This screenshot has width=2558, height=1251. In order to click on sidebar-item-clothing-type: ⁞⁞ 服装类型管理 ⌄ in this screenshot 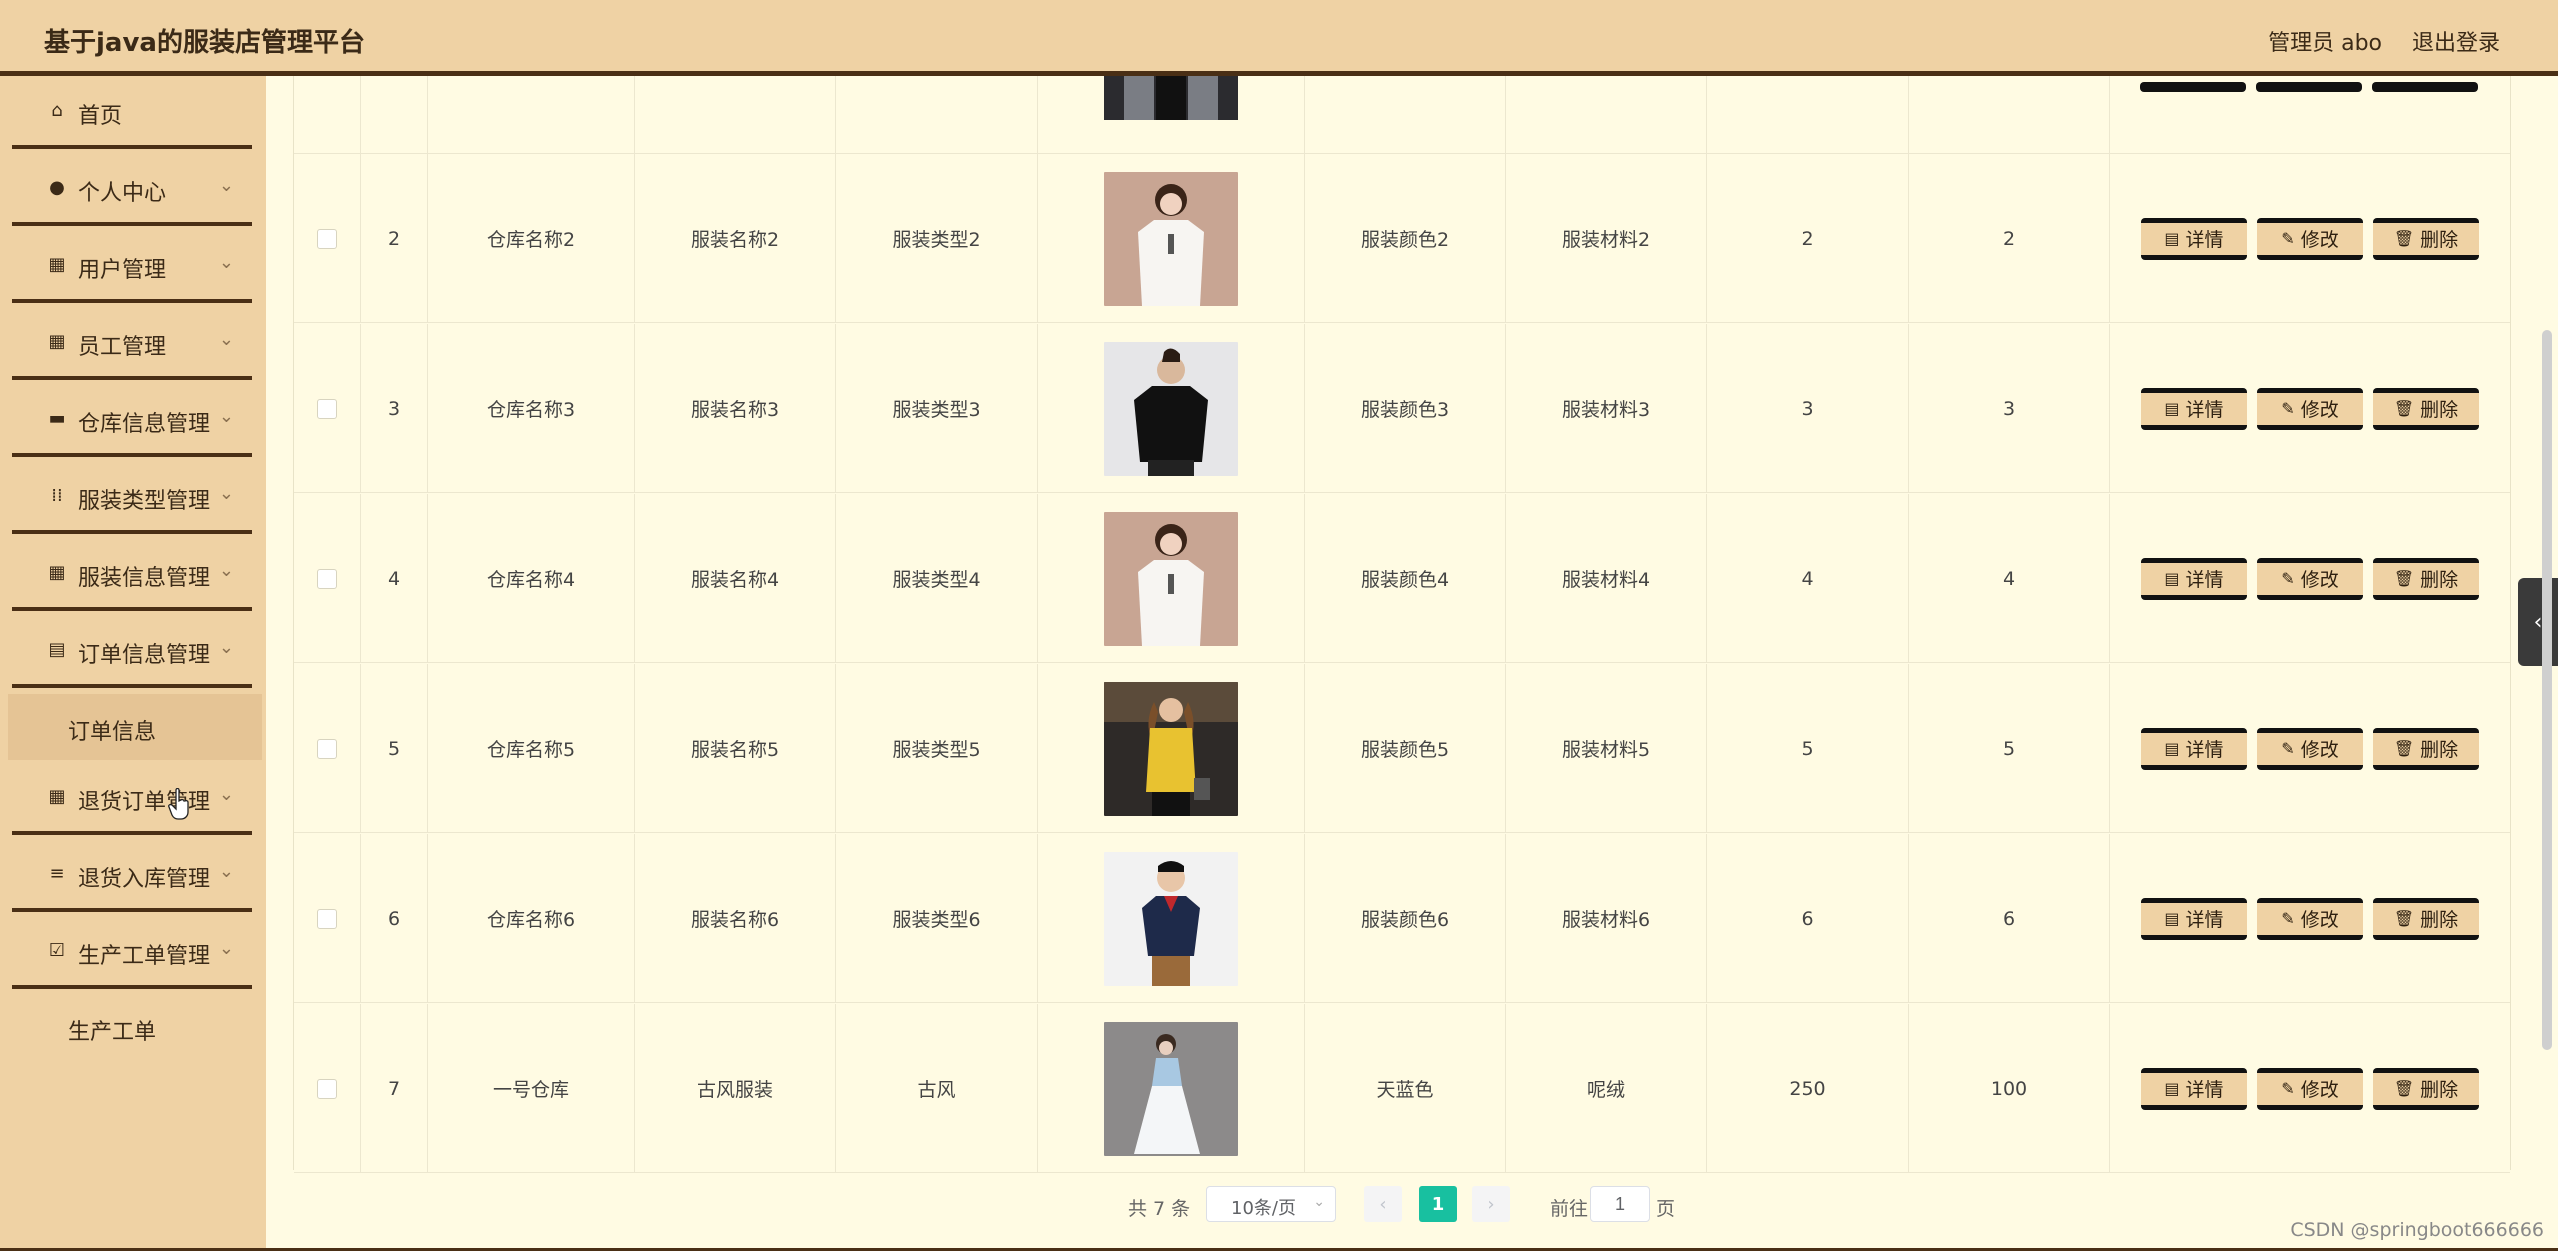, I will do `click(132, 497)`.